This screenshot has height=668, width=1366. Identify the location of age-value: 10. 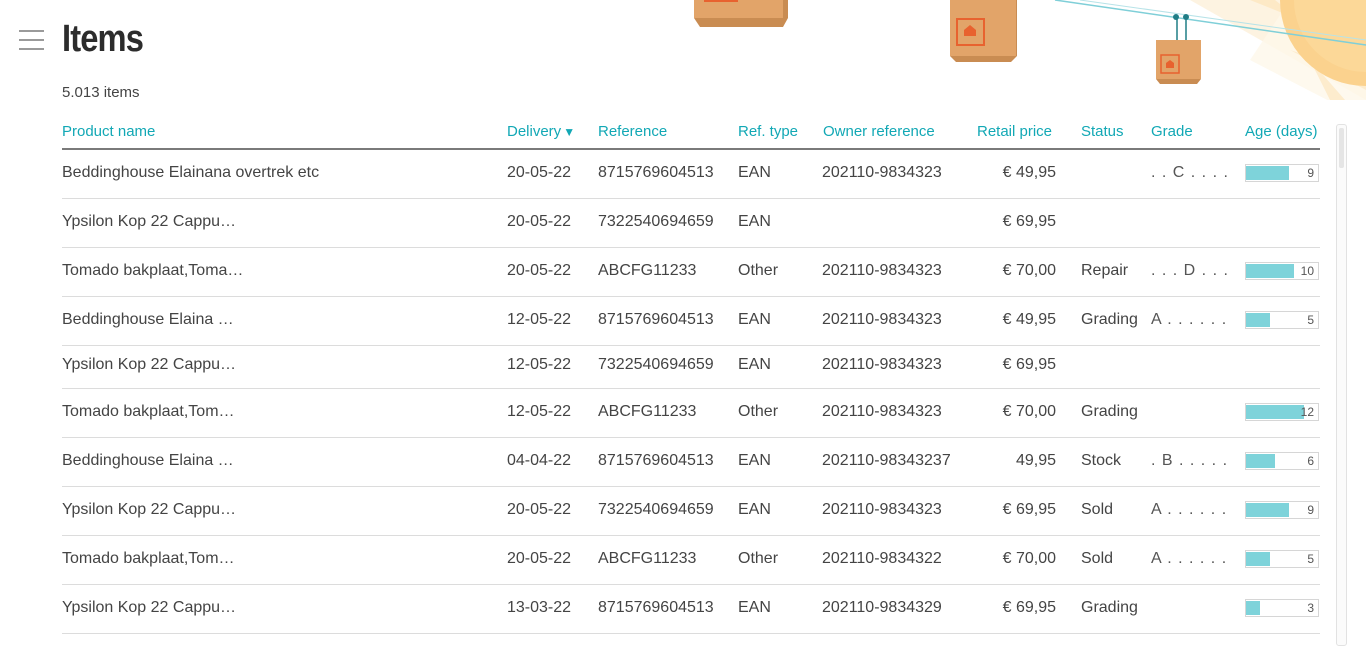
(1307, 271).